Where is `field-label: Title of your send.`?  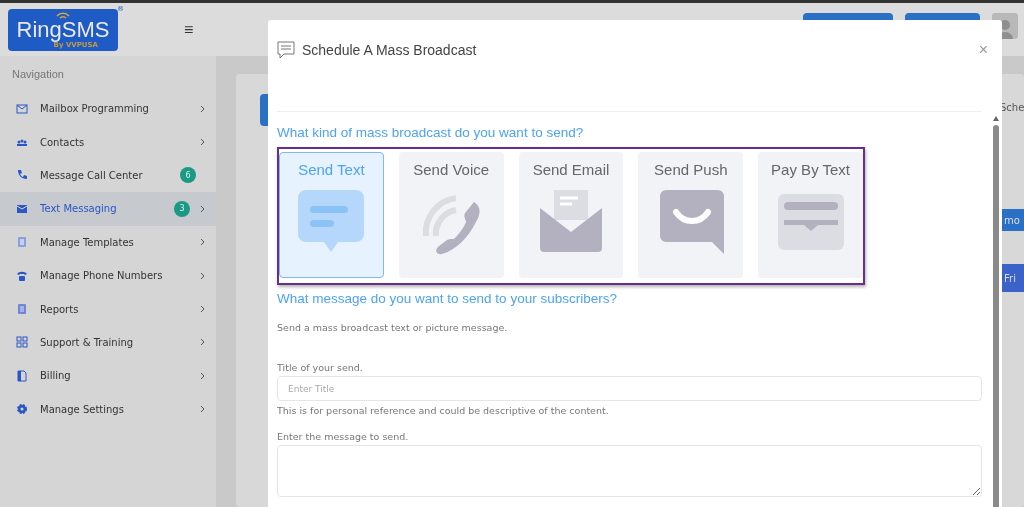
field-label: Title of your send. is located at coordinates (320, 367).